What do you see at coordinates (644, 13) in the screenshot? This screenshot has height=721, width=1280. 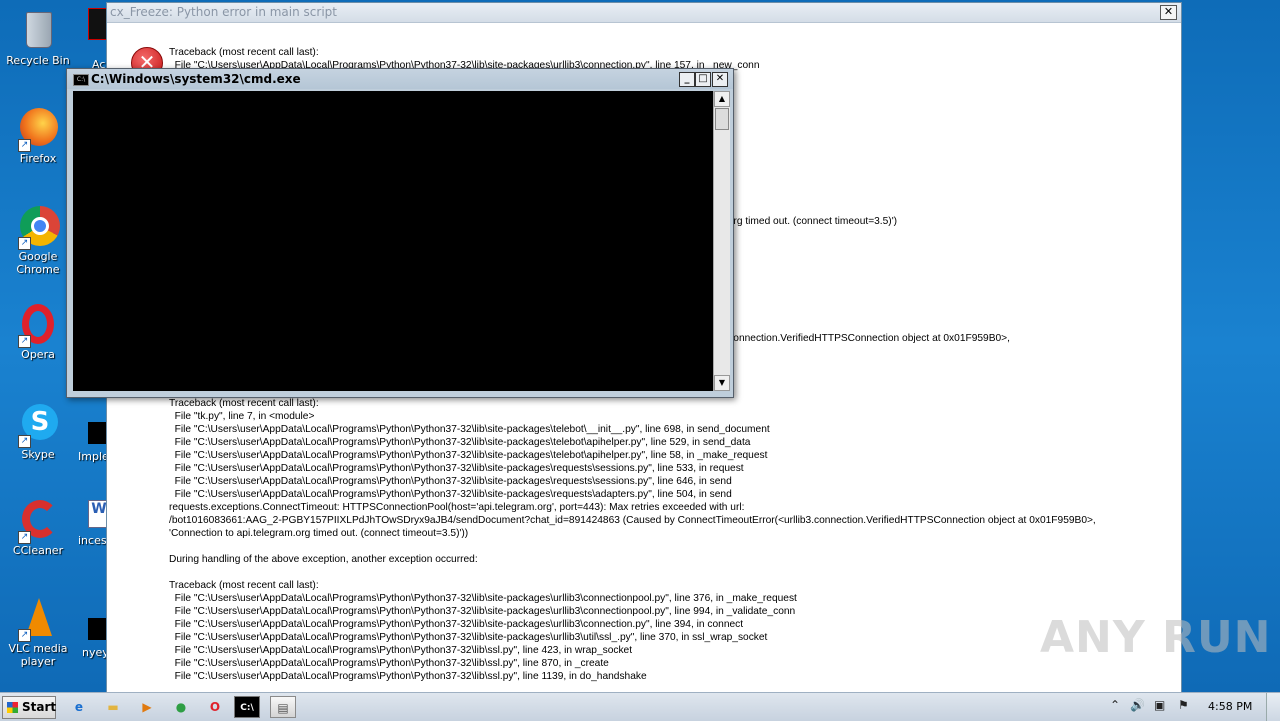 I see `error-dialog-titlebar: cx_Freeze: Python error in main script ✕` at bounding box center [644, 13].